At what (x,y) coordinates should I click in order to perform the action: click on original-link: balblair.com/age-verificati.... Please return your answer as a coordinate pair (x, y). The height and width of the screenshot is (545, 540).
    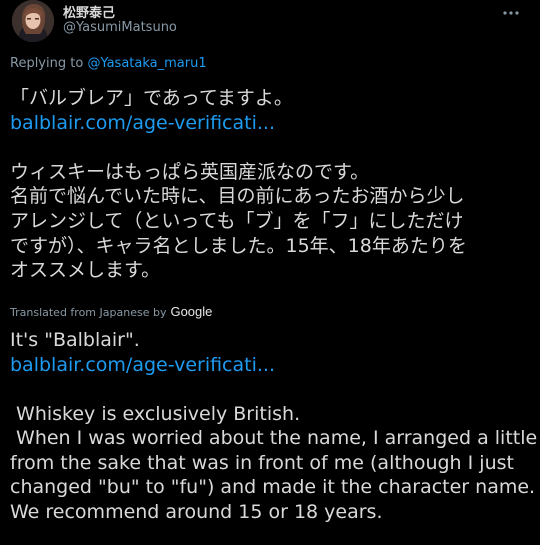
    Looking at the image, I should click on (272, 123).